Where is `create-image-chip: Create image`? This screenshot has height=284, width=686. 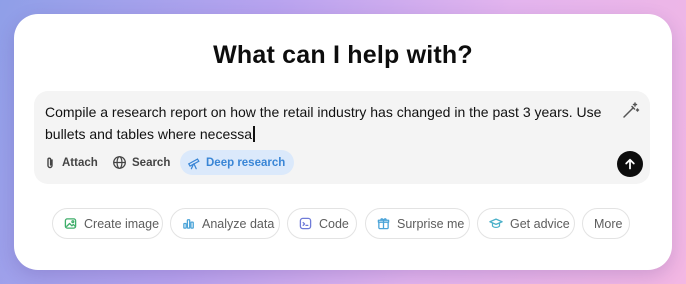 create-image-chip: Create image is located at coordinates (107, 223).